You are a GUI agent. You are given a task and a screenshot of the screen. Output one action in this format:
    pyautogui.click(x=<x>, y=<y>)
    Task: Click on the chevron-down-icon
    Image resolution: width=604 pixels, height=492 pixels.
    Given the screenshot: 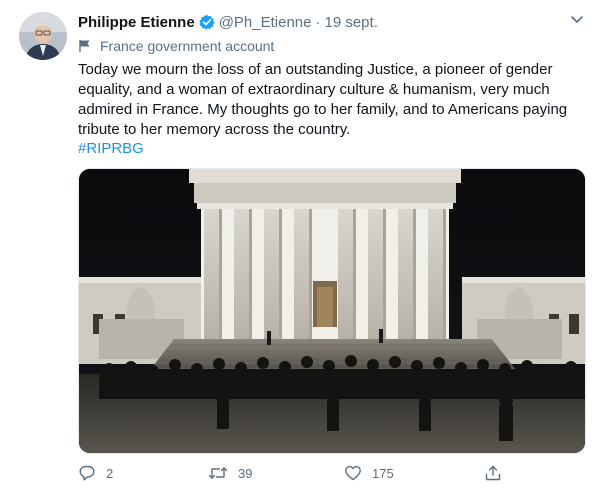 What is the action you would take?
    pyautogui.click(x=577, y=19)
    